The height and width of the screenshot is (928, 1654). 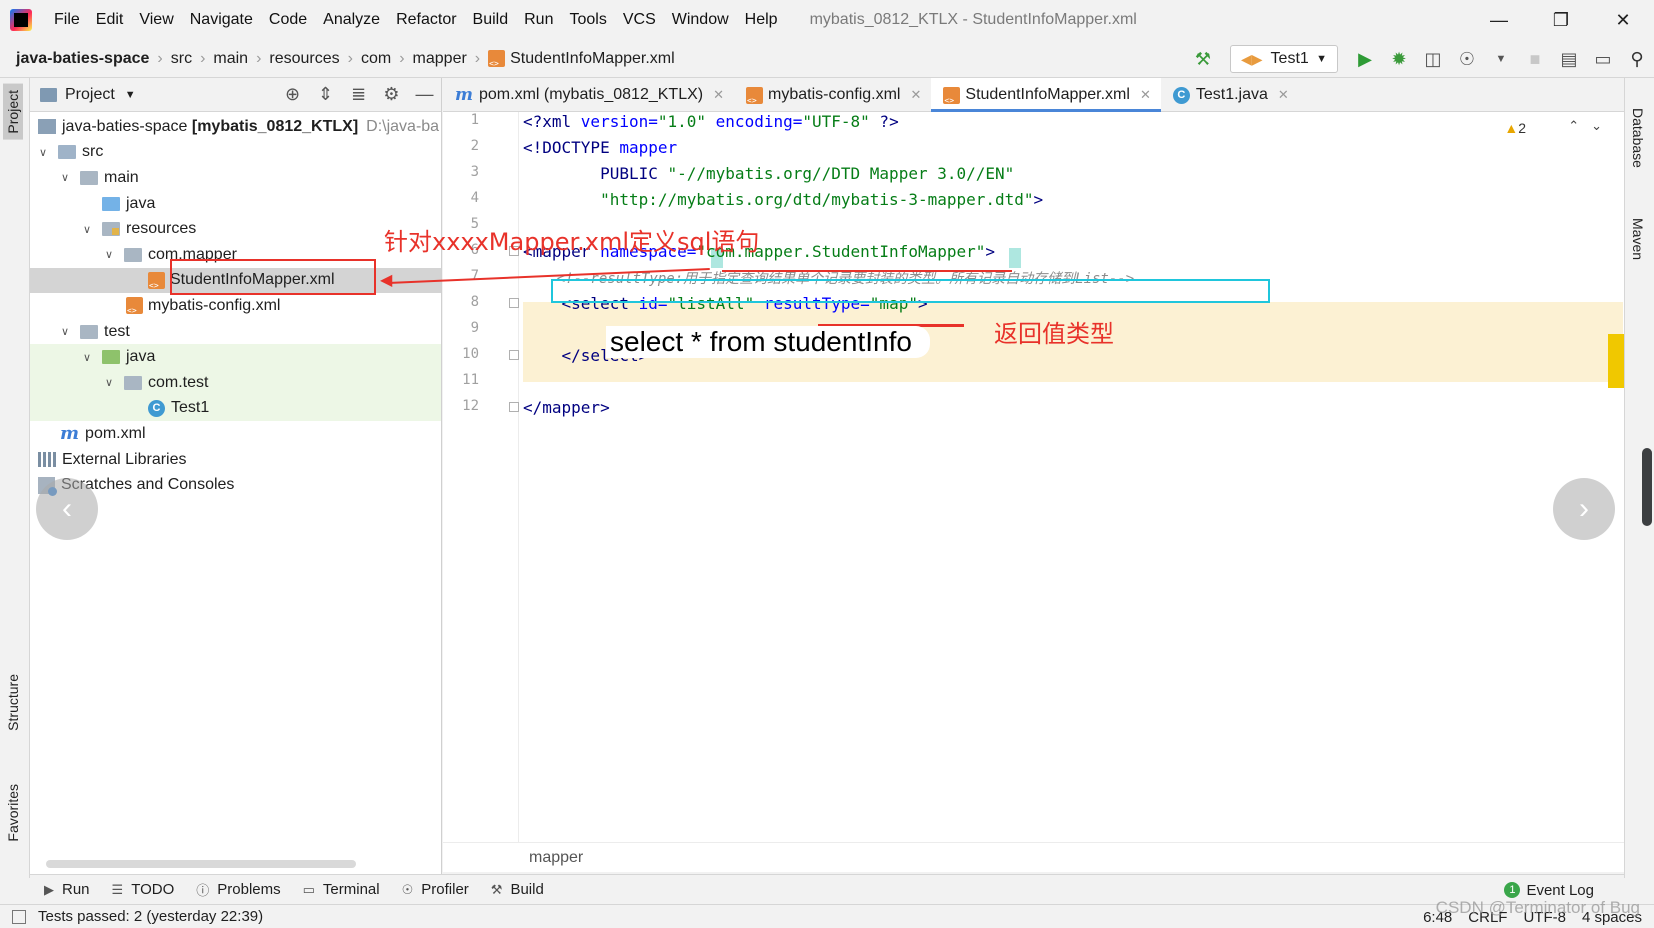 What do you see at coordinates (124, 459) in the screenshot?
I see `tree-item-label: External Libraries` at bounding box center [124, 459].